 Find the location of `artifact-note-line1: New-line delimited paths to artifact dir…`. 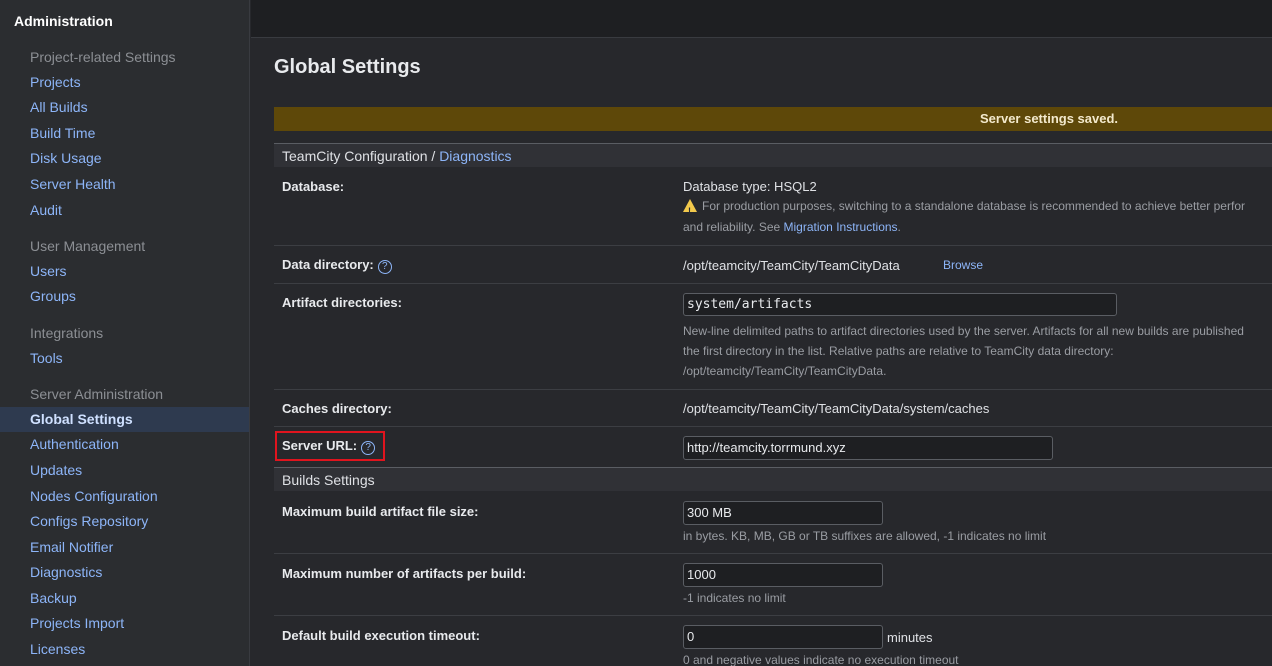

artifact-note-line1: New-line delimited paths to artifact dir… is located at coordinates (963, 331).